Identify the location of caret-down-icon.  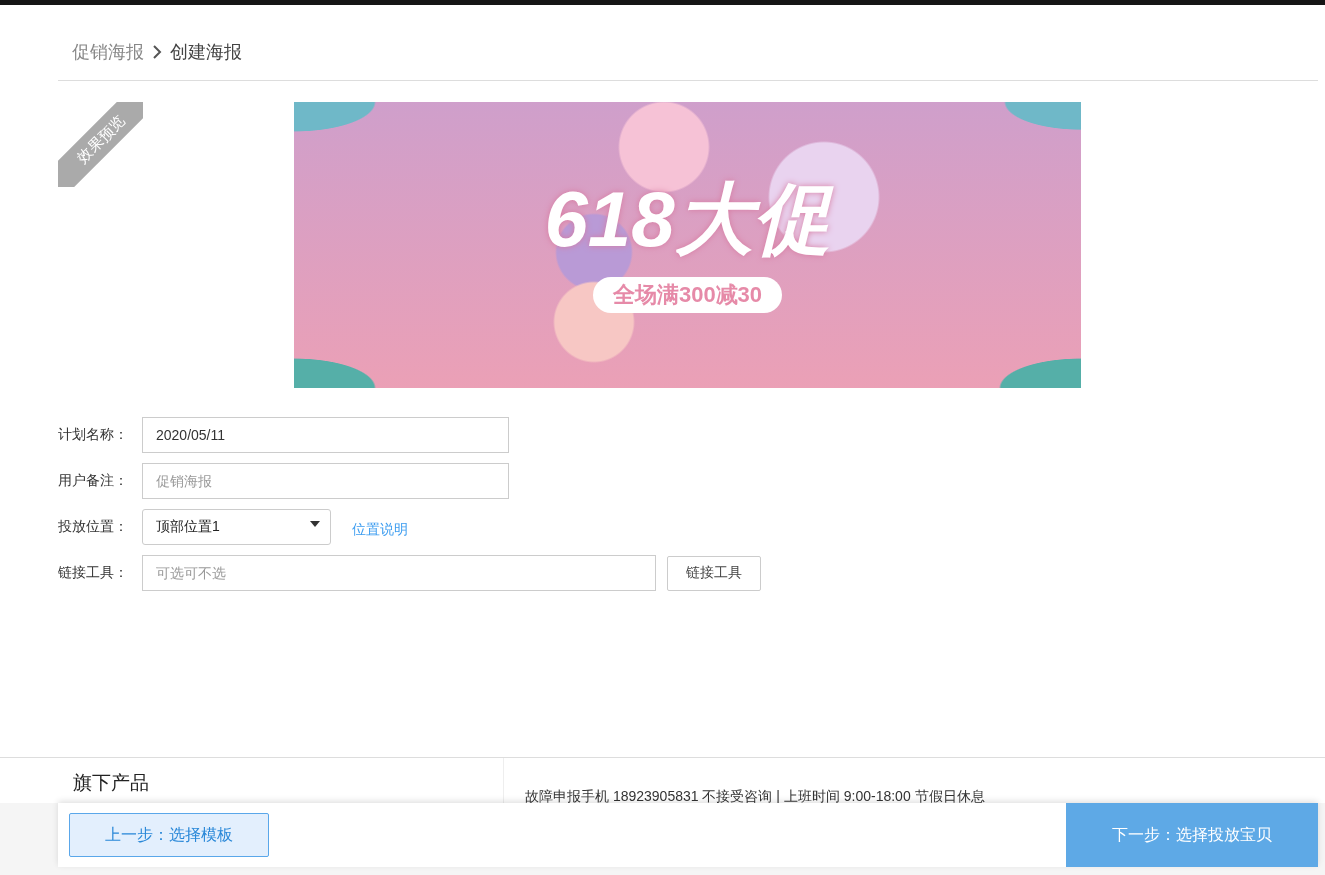
(315, 524).